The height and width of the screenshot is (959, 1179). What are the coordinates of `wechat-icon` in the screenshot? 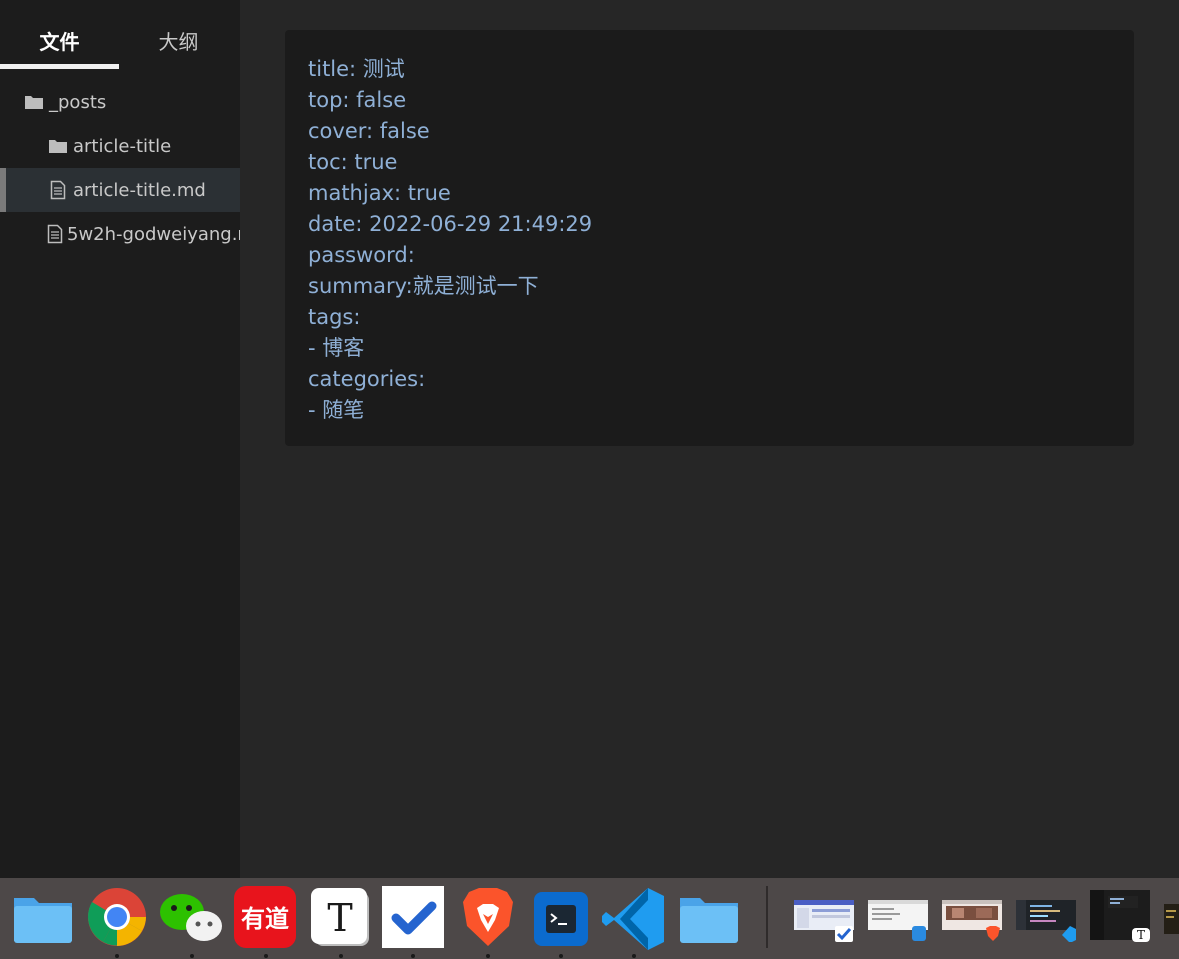 It's located at (190, 917).